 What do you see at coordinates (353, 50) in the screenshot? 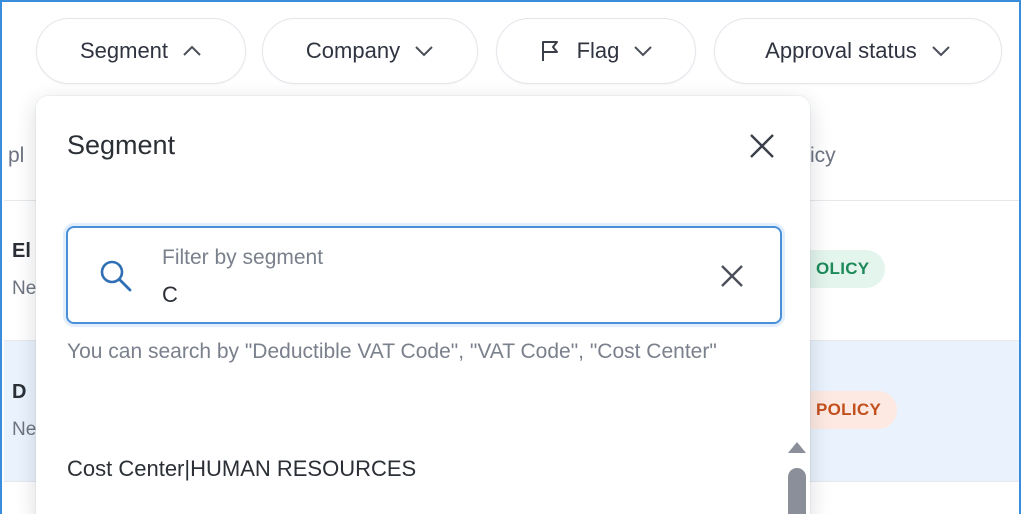
I see `company-filter-label: Company` at bounding box center [353, 50].